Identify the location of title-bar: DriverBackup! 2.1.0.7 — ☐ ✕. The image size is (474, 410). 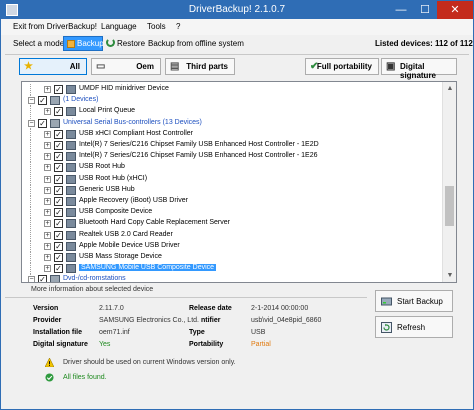
(237, 10).